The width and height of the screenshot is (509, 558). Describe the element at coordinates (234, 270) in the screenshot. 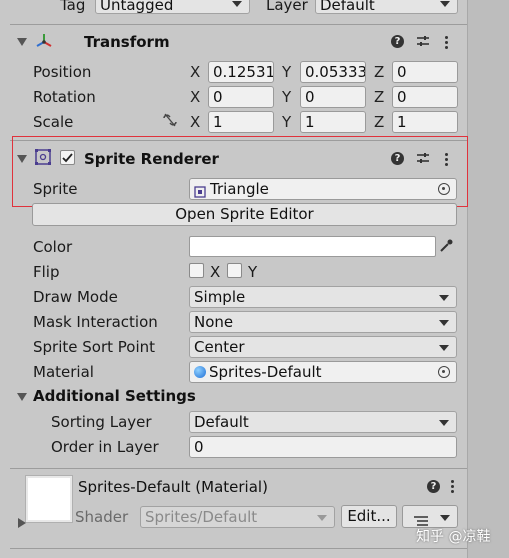

I see `flip-y-checkbox` at that location.